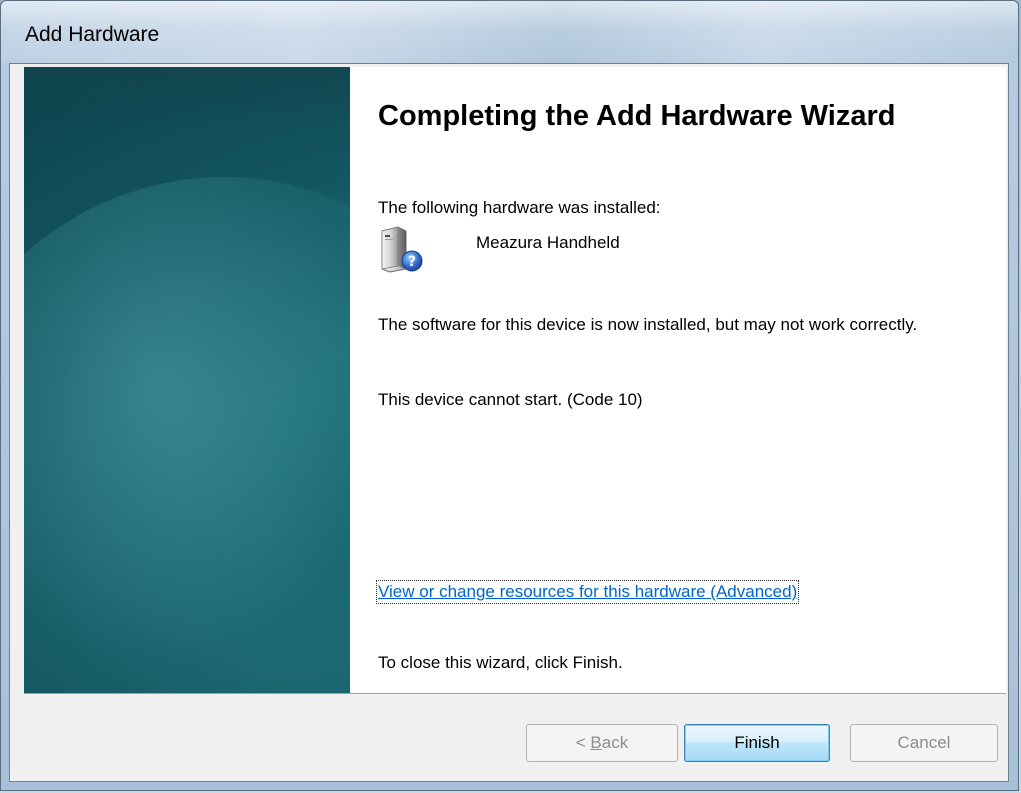 The image size is (1021, 793). Describe the element at coordinates (92, 34) in the screenshot. I see `window-title: Add Hardware` at that location.